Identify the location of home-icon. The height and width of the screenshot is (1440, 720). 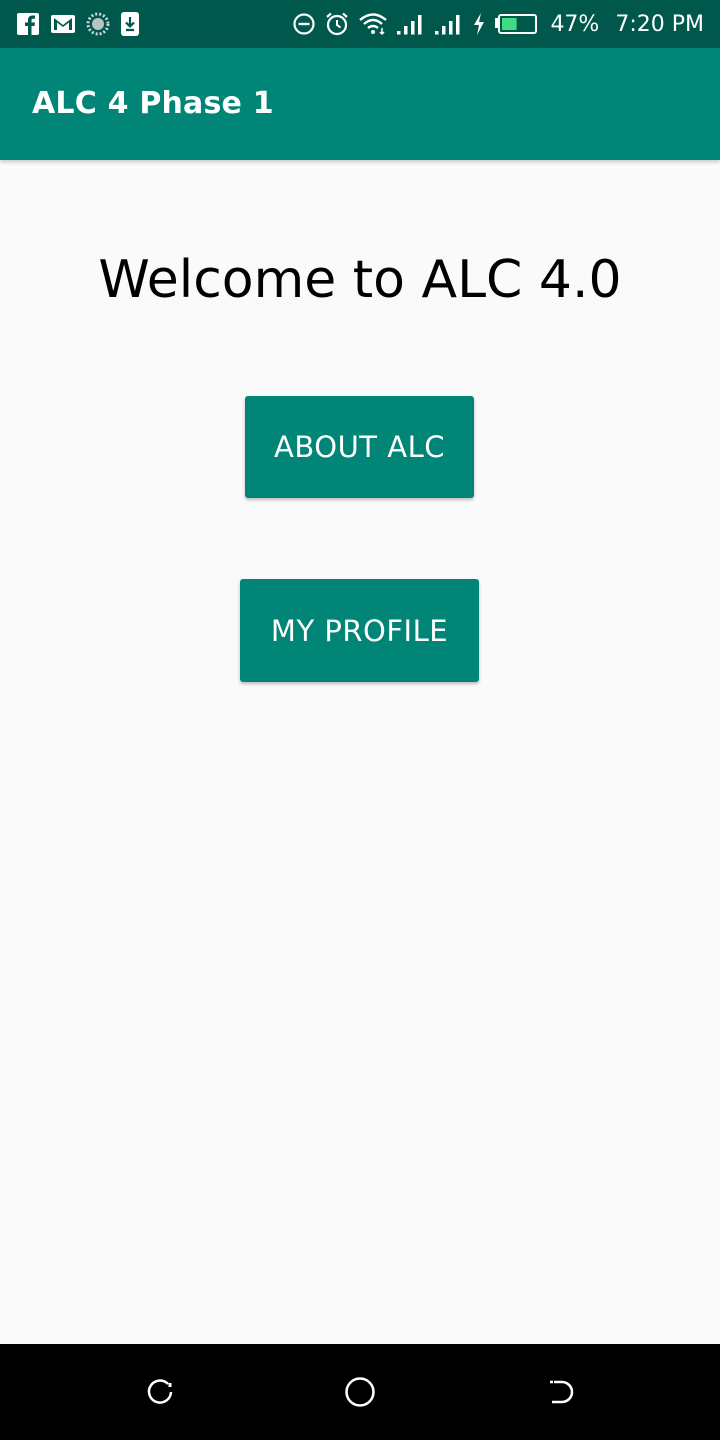
(360, 1392).